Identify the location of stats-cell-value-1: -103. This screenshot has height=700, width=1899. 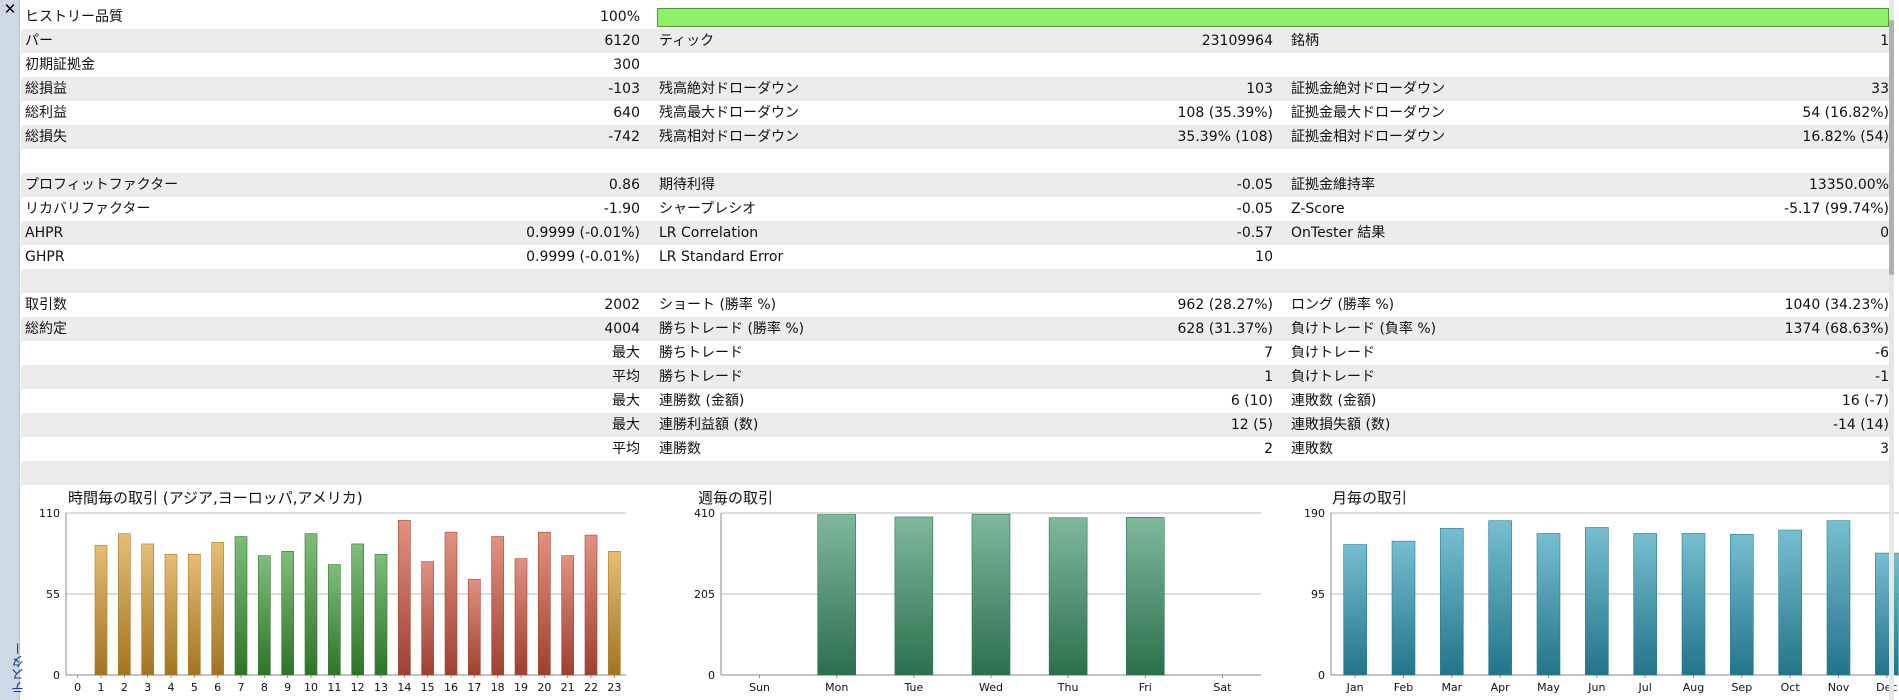
(624, 89).